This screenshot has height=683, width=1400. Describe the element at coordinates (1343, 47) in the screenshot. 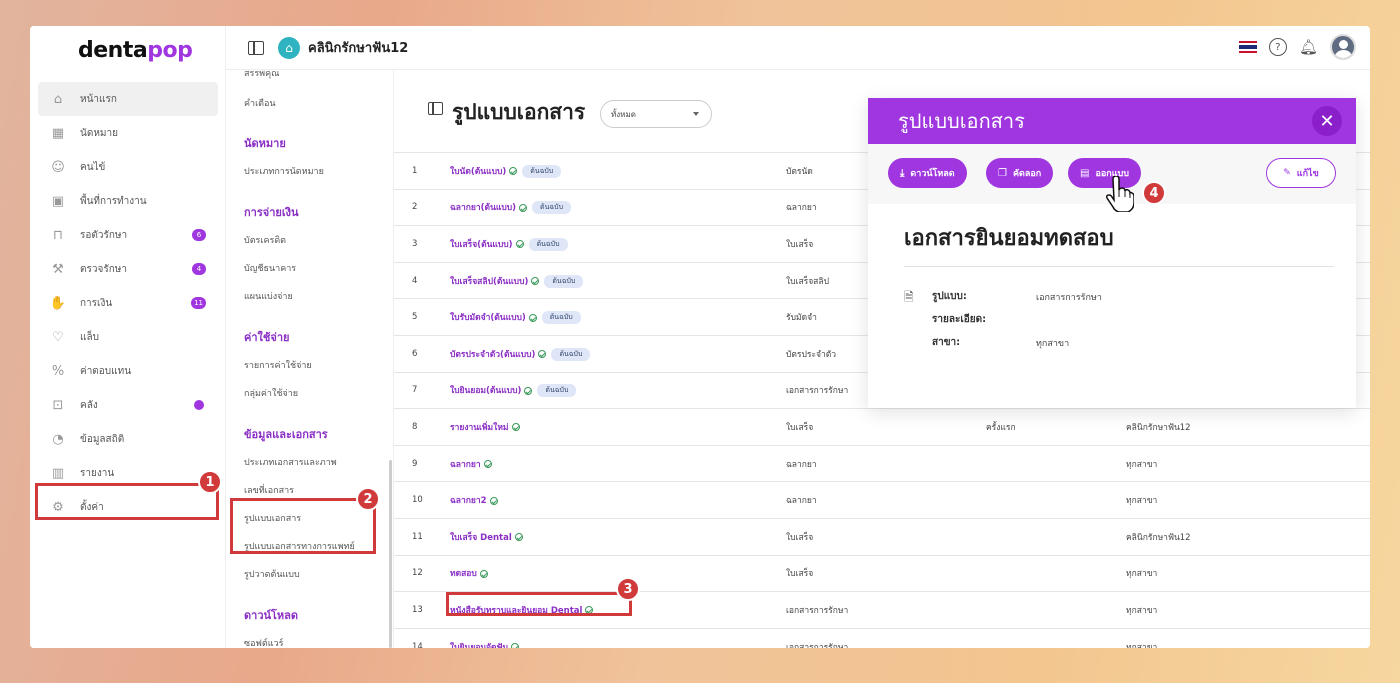

I see `avatar` at that location.